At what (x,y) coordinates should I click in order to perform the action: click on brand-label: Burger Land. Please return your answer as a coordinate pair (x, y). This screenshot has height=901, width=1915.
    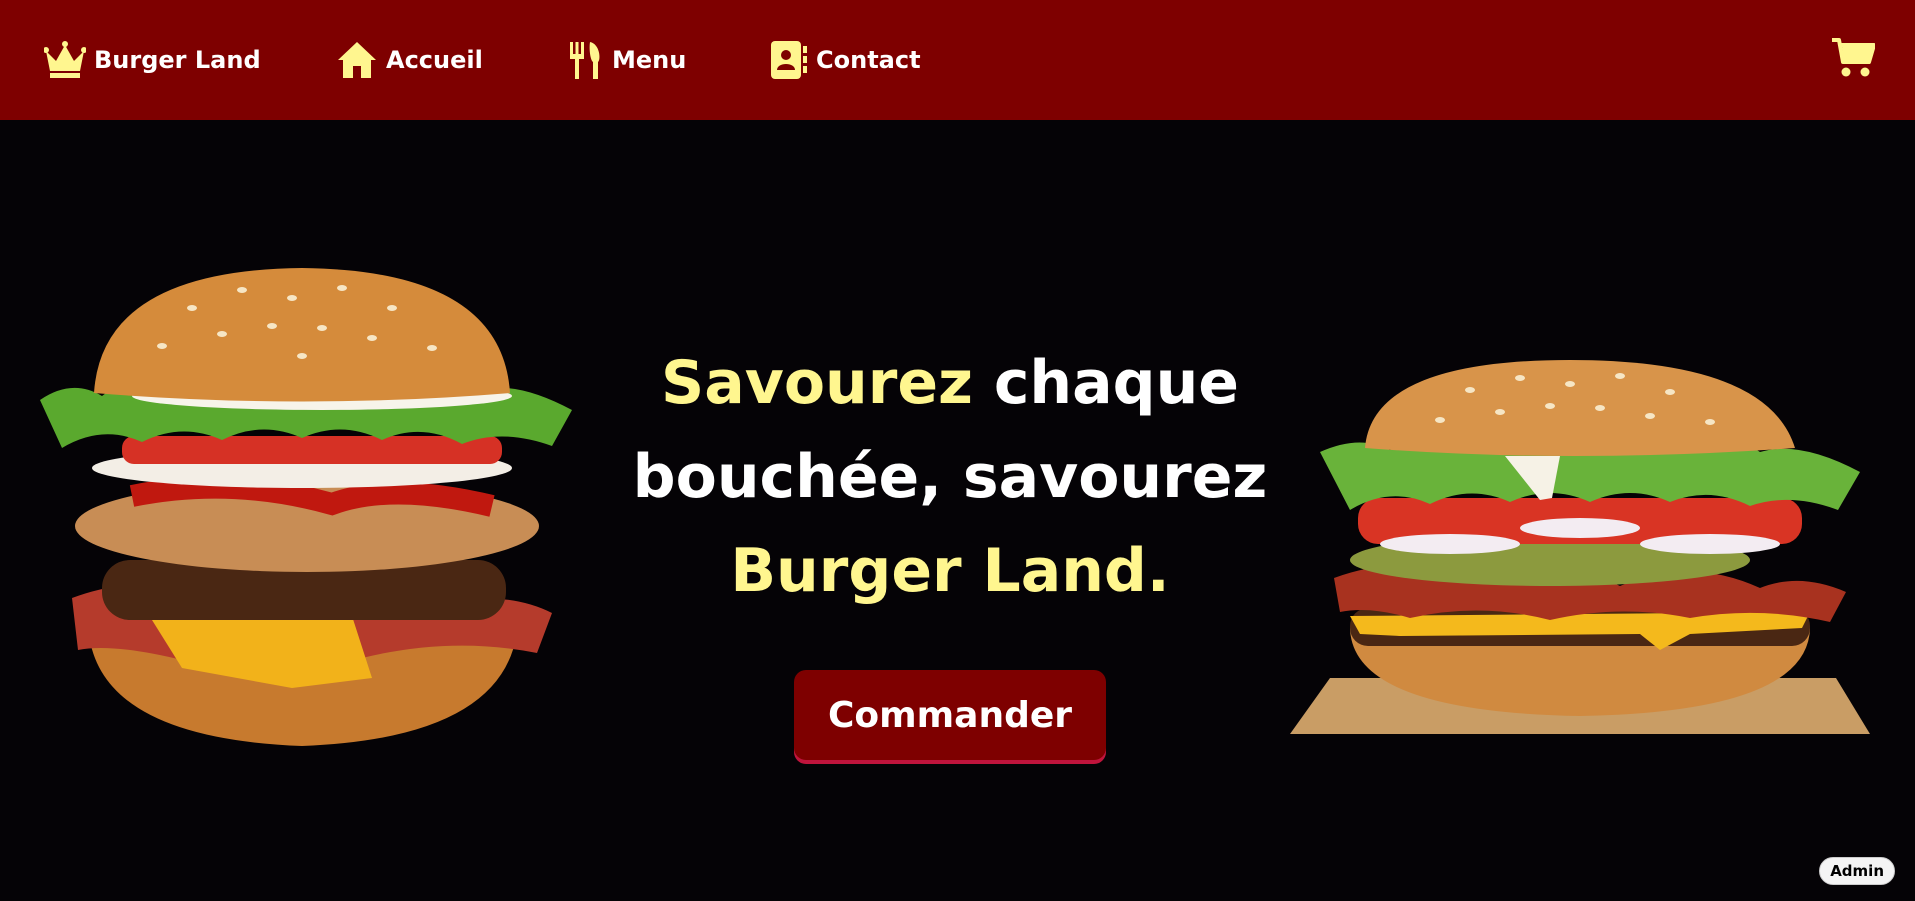
    Looking at the image, I should click on (177, 60).